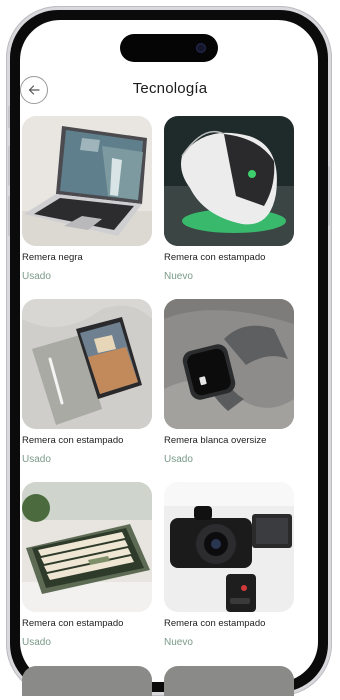  What do you see at coordinates (229, 181) in the screenshot?
I see `product-image-gaming-mouse` at bounding box center [229, 181].